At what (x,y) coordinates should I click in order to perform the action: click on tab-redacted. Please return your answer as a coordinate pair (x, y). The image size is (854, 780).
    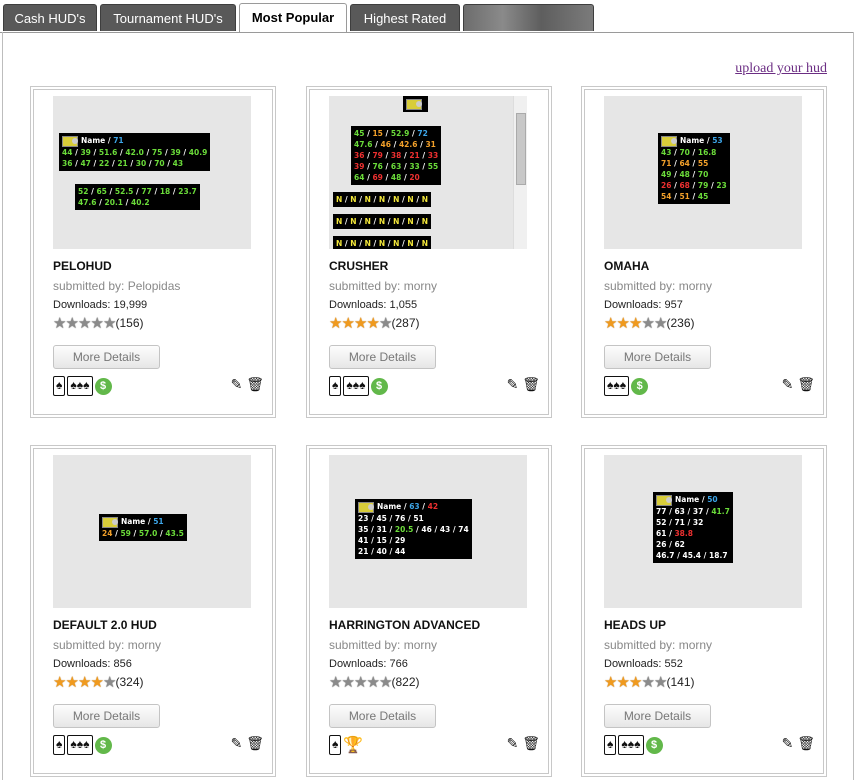
    Looking at the image, I should click on (528, 17).